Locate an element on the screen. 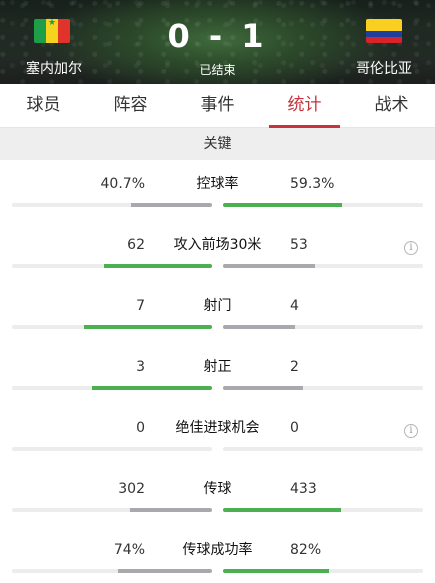 This screenshot has width=435, height=583. stat-row: 74% 传球成功率 82% is located at coordinates (217, 554).